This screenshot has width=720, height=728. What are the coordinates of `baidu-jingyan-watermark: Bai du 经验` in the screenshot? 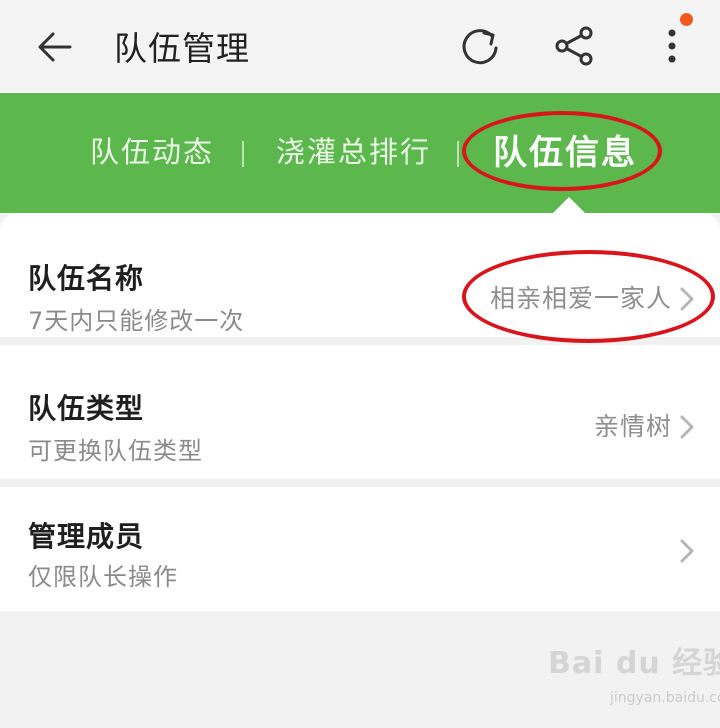 It's located at (634, 663).